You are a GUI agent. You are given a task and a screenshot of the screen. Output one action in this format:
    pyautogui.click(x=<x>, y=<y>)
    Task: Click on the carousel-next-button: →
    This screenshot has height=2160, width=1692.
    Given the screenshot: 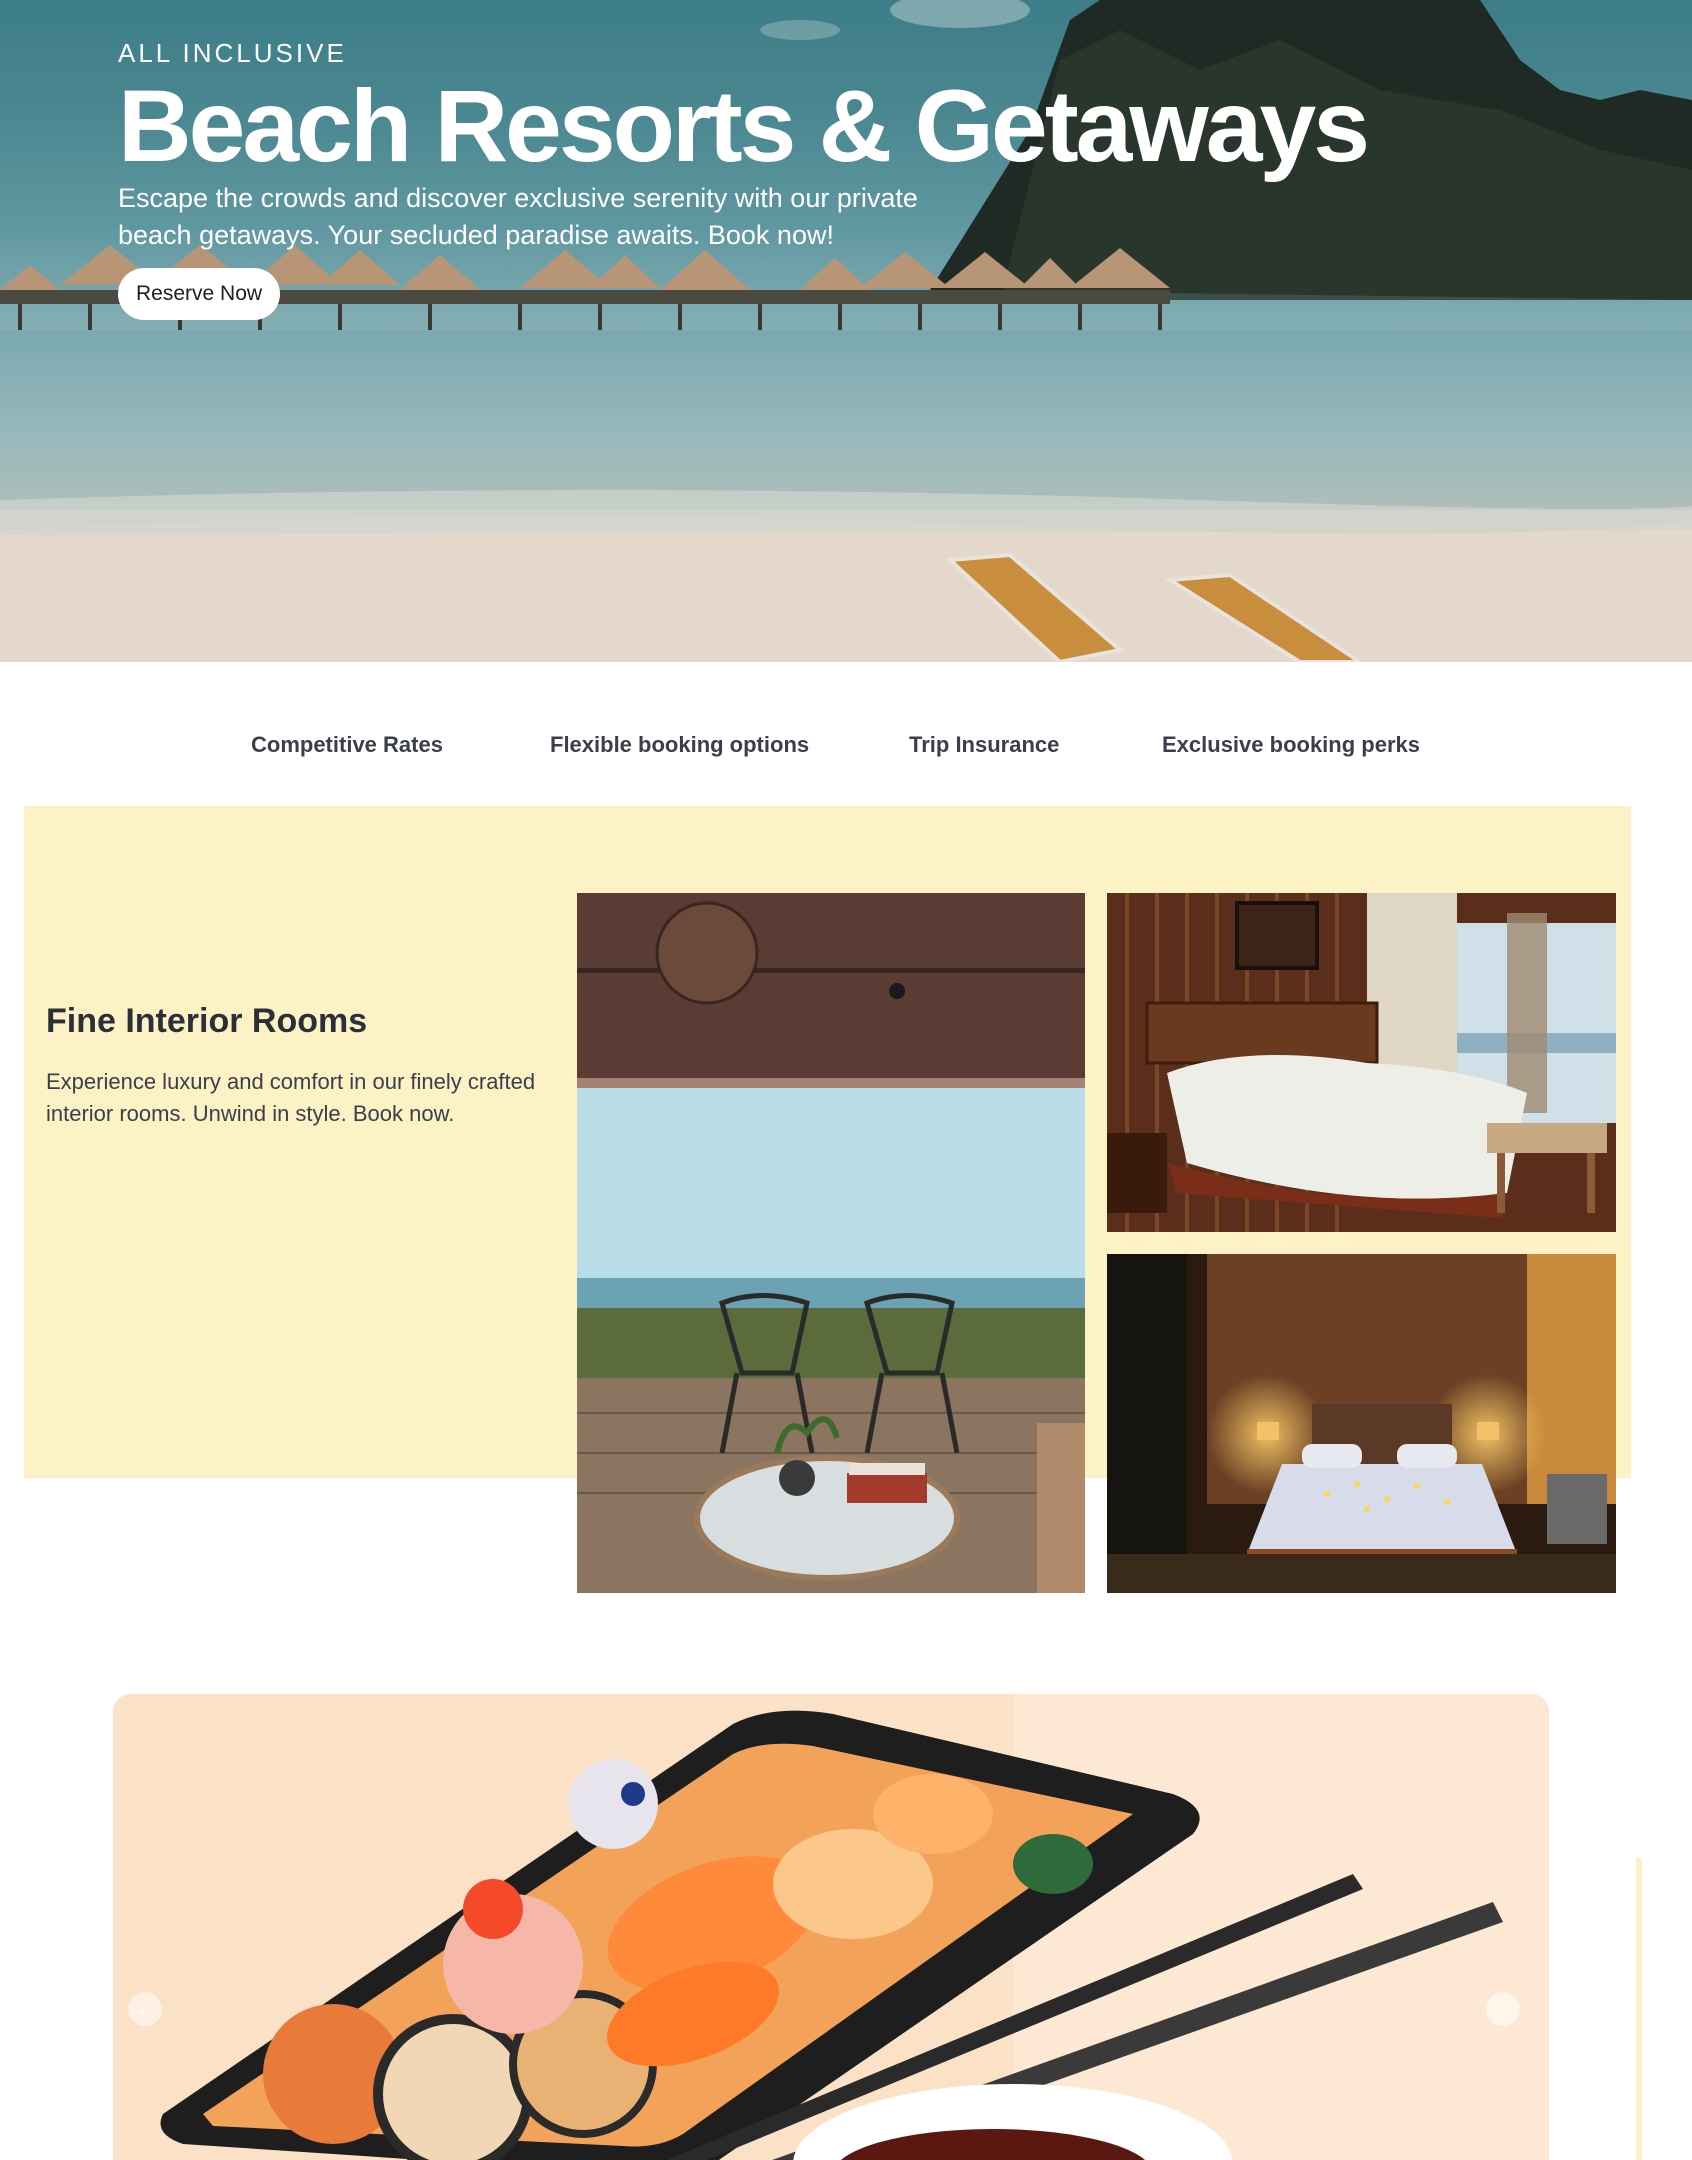 What is the action you would take?
    pyautogui.click(x=1503, y=2009)
    